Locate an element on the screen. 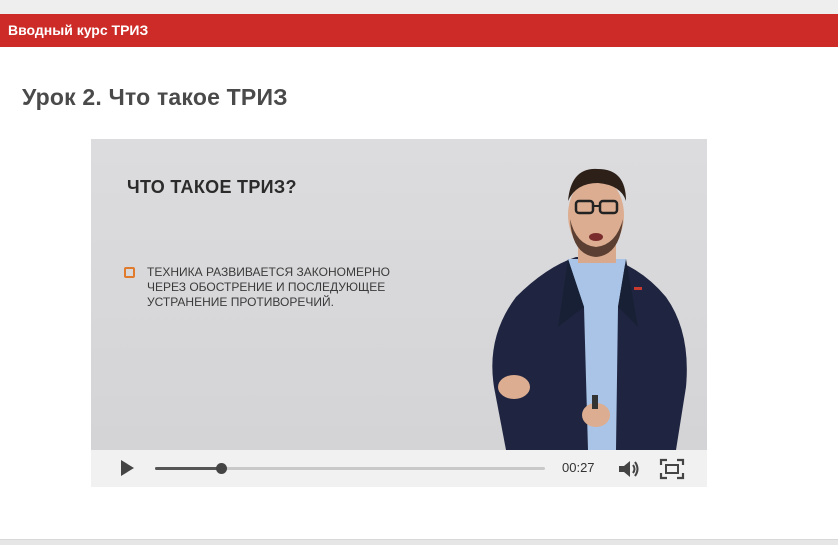 The image size is (838, 545). course-title: Вводный курс ТРИЗ is located at coordinates (78, 30).